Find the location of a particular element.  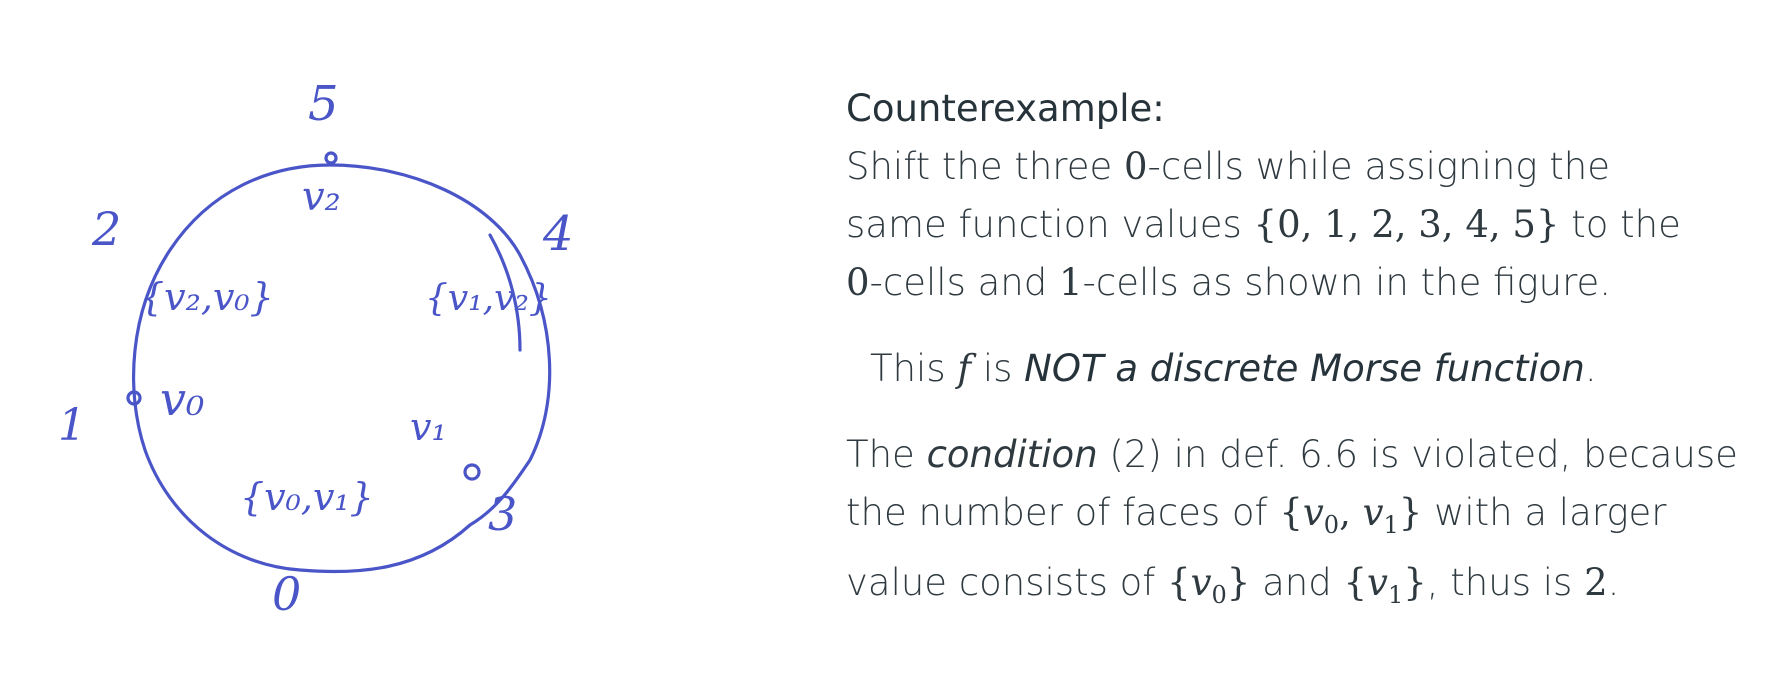

math-one: 1 is located at coordinates (1070, 282).